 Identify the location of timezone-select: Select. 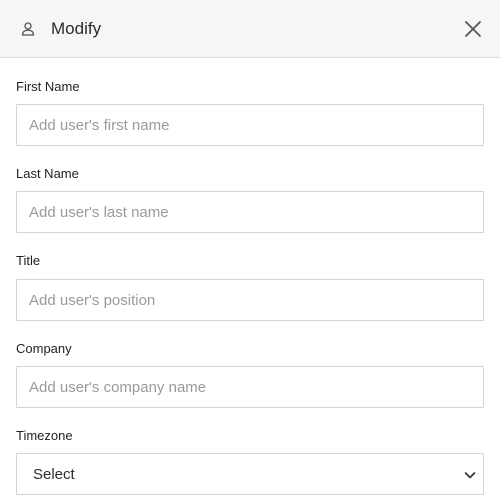
(250, 474).